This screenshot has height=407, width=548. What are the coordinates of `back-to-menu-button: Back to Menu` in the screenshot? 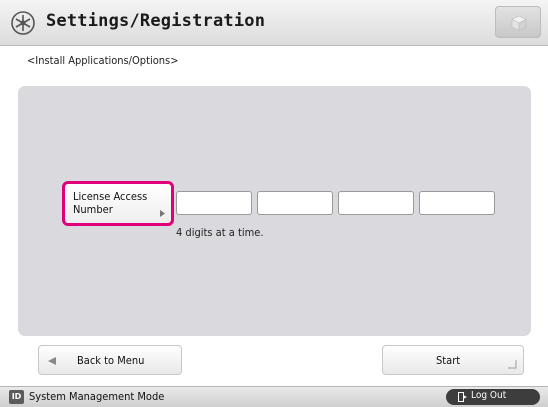 It's located at (110, 360).